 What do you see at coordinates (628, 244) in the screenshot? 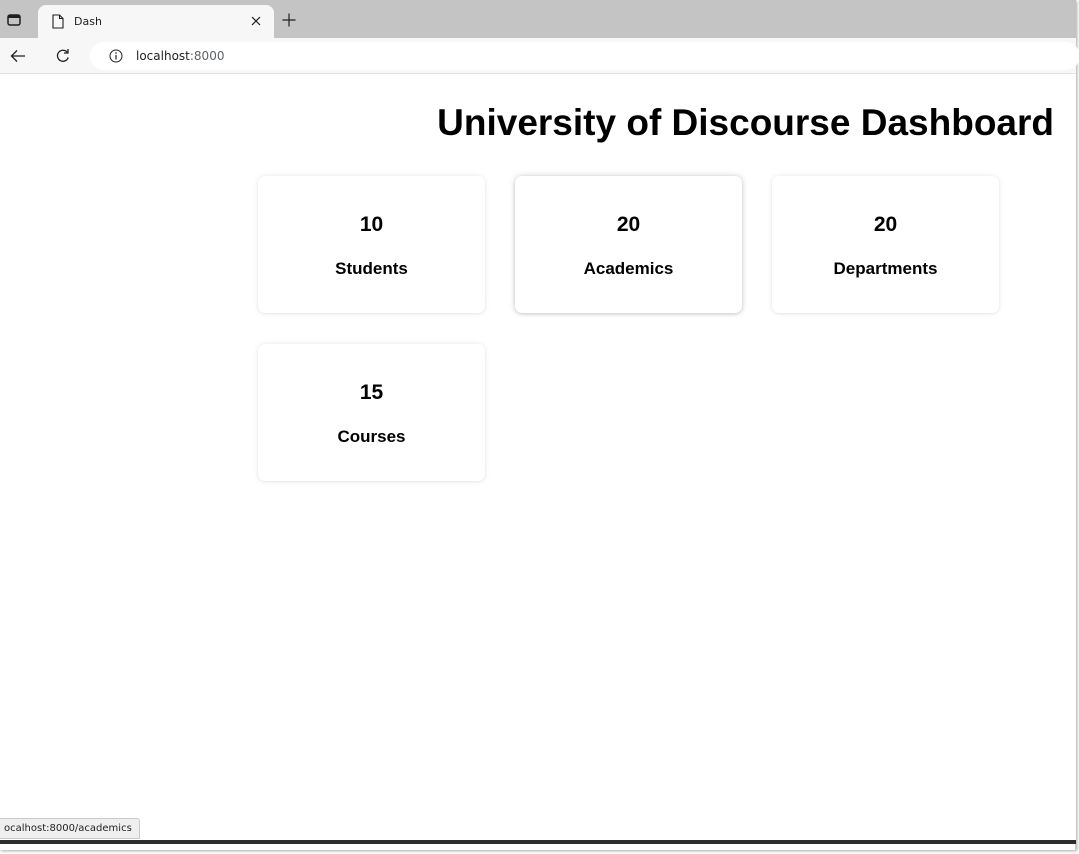
I see `stat-card-academics: 20 Academics` at bounding box center [628, 244].